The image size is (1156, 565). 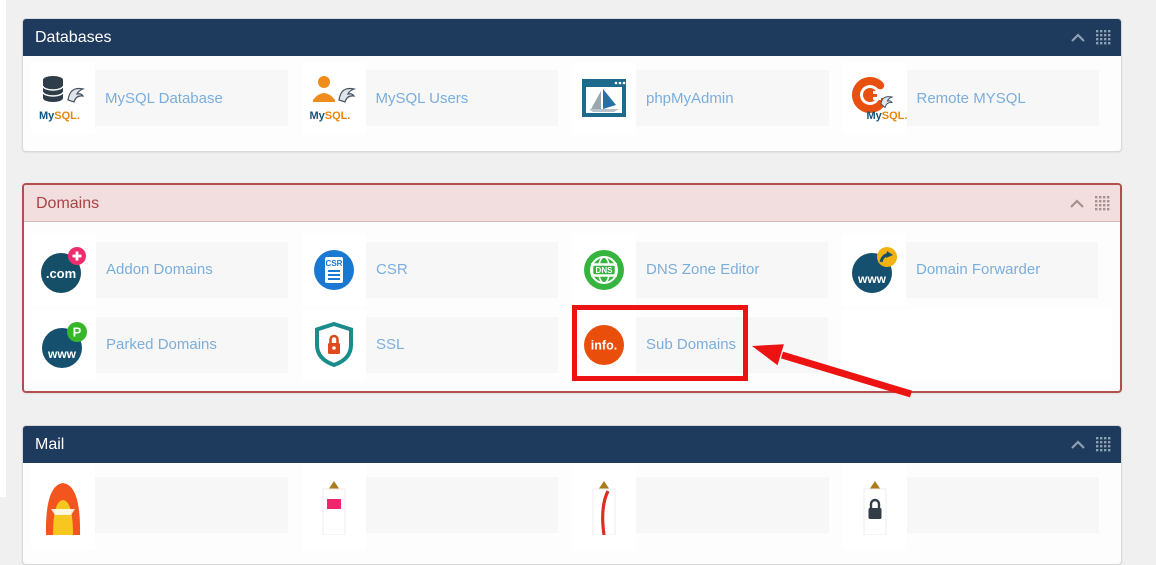 I want to click on svg-text: .com, so click(x=61, y=273).